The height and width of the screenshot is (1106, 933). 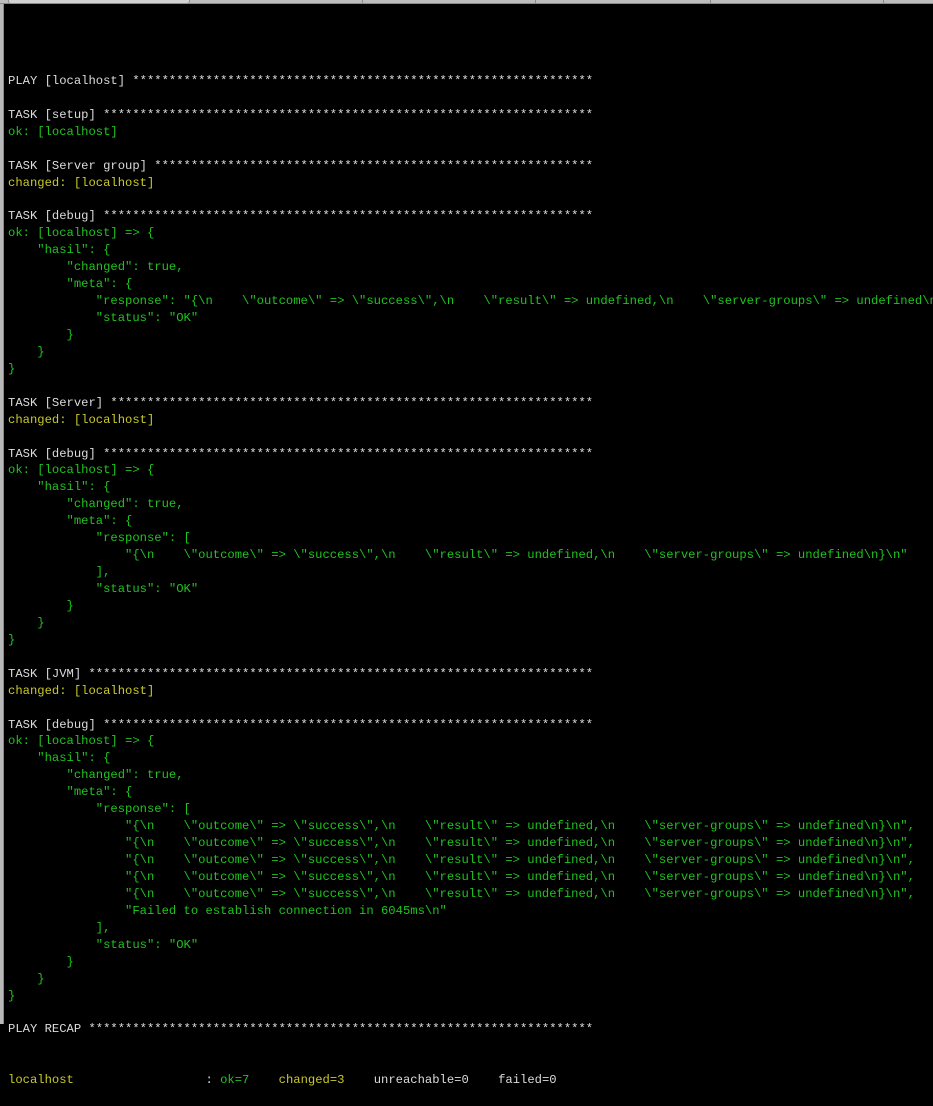 What do you see at coordinates (103, 1080) in the screenshot?
I see `recap-host: localhost` at bounding box center [103, 1080].